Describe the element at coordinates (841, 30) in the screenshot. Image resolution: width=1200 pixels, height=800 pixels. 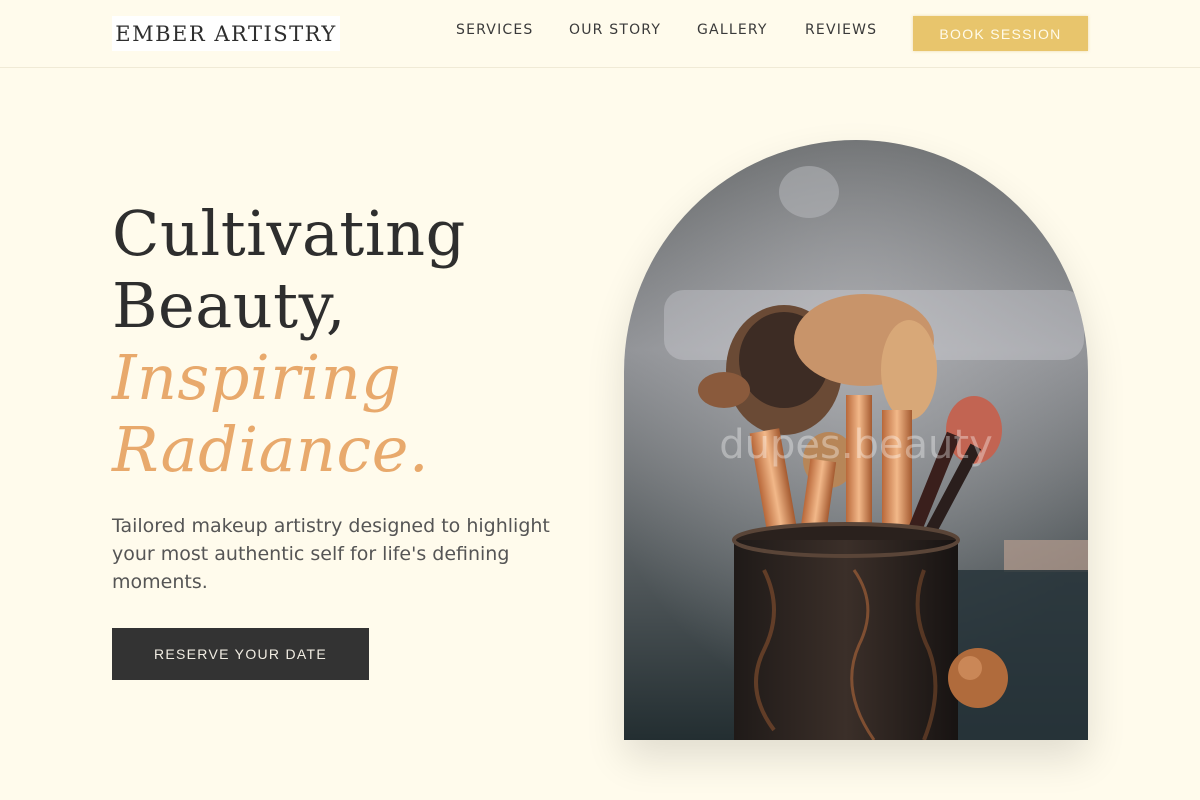
I see `nav-reviews-link: REVIEWS` at that location.